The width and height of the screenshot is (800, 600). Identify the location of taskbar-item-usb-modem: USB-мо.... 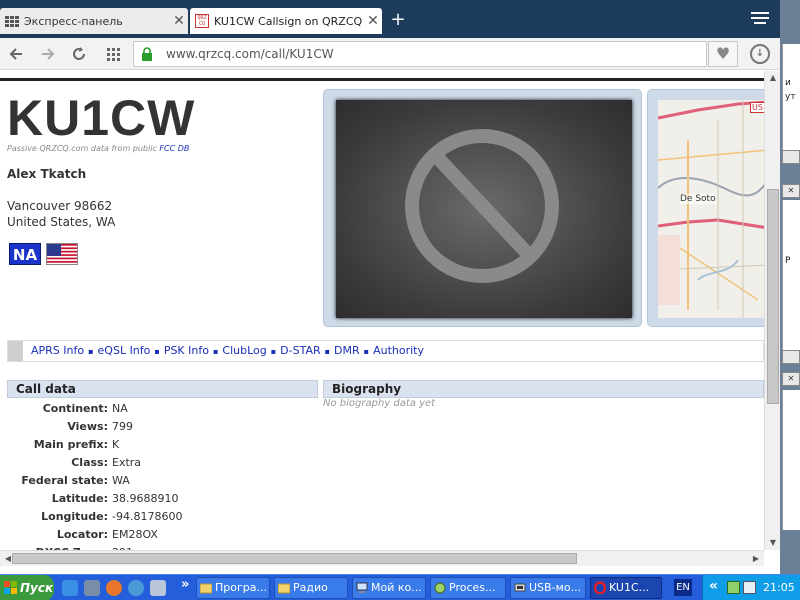
(548, 588).